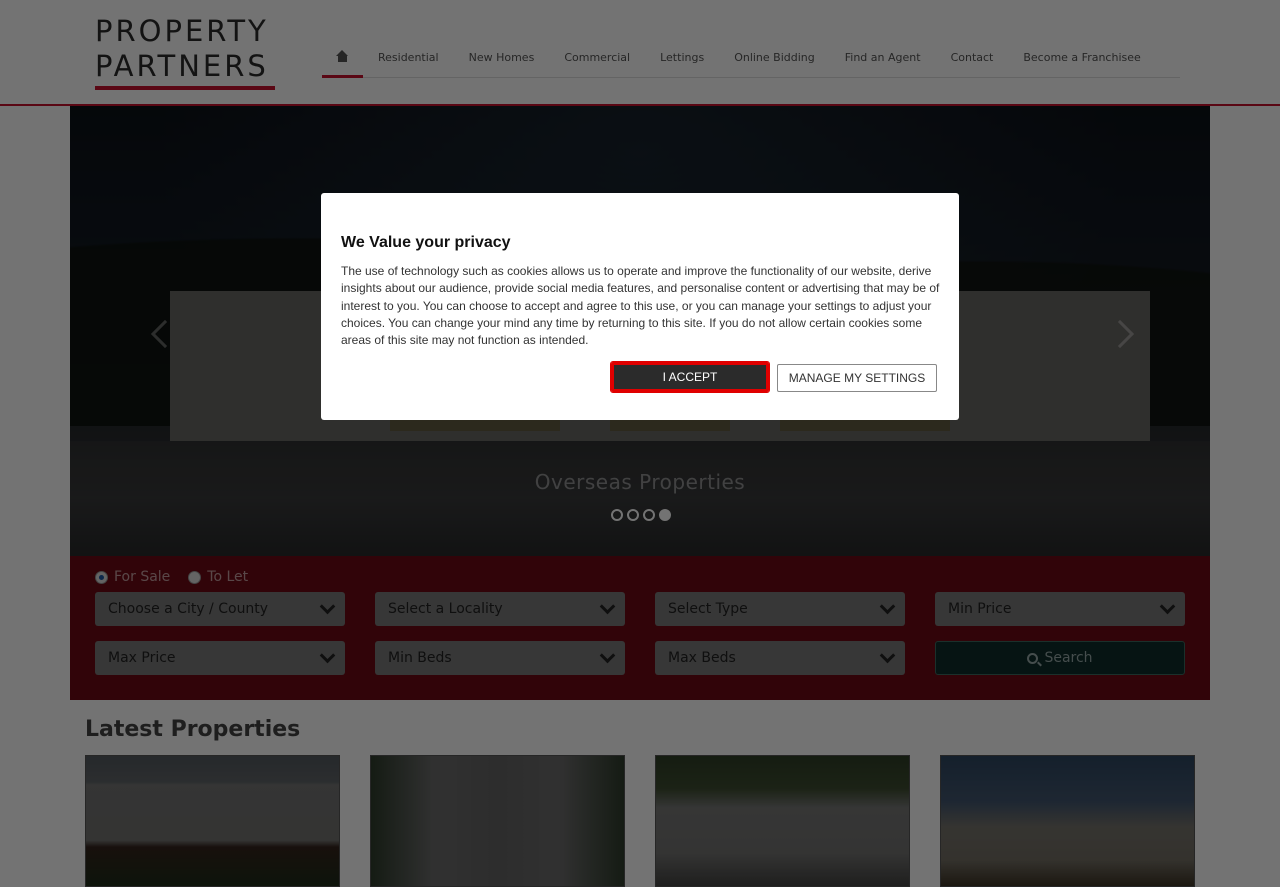 This screenshot has width=1280, height=887. What do you see at coordinates (193, 729) in the screenshot?
I see `latest-properties-heading: Latest Properties` at bounding box center [193, 729].